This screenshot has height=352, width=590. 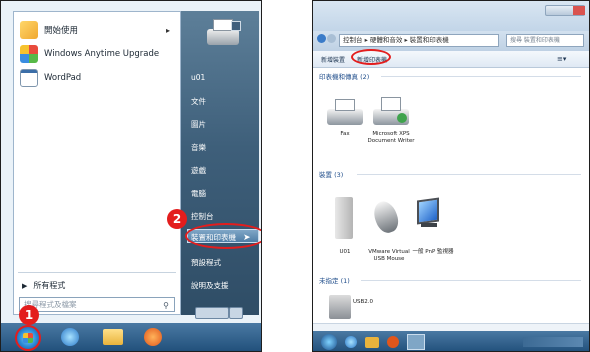 I want to click on active-window-button, so click(x=416, y=342).